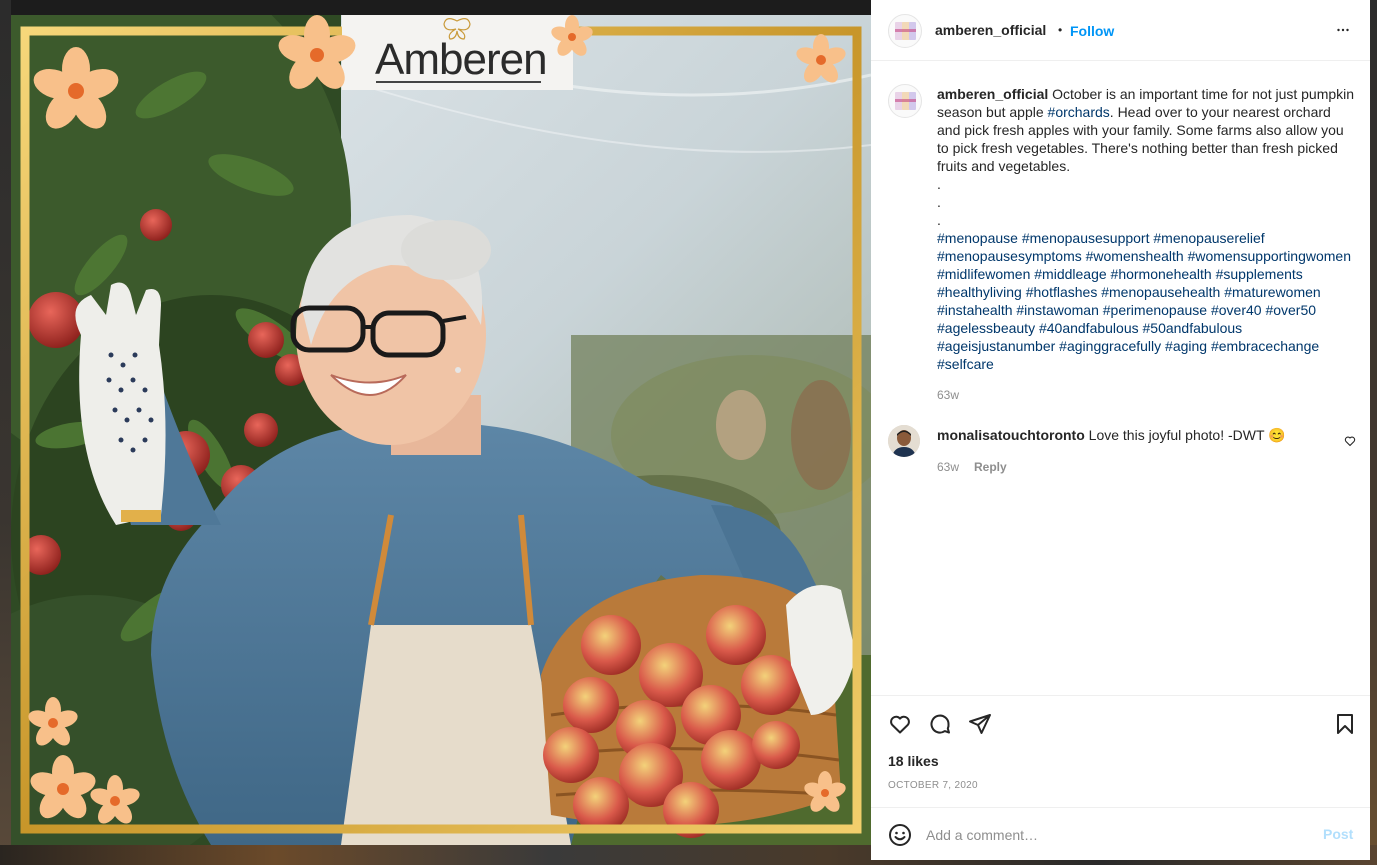 The height and width of the screenshot is (865, 1377). What do you see at coordinates (940, 724) in the screenshot?
I see `comment-icon` at bounding box center [940, 724].